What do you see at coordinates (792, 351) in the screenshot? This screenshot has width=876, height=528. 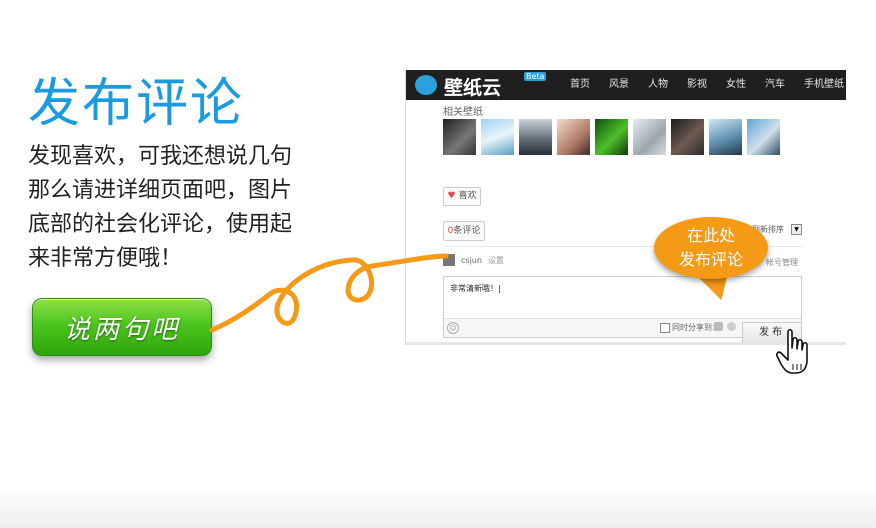 I see `hand-cursor-icon` at bounding box center [792, 351].